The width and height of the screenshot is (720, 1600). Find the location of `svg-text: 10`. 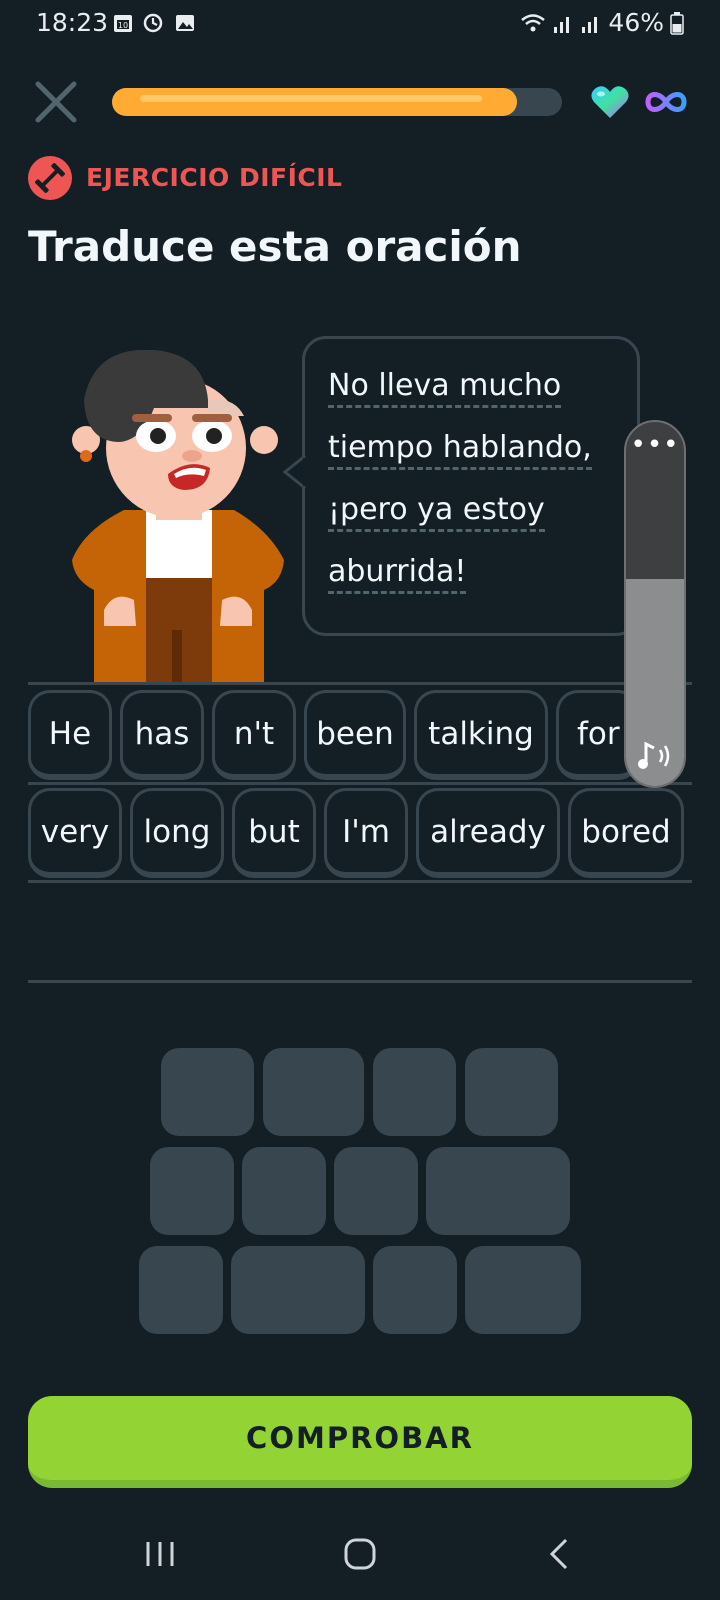

svg-text: 10 is located at coordinates (123, 25).